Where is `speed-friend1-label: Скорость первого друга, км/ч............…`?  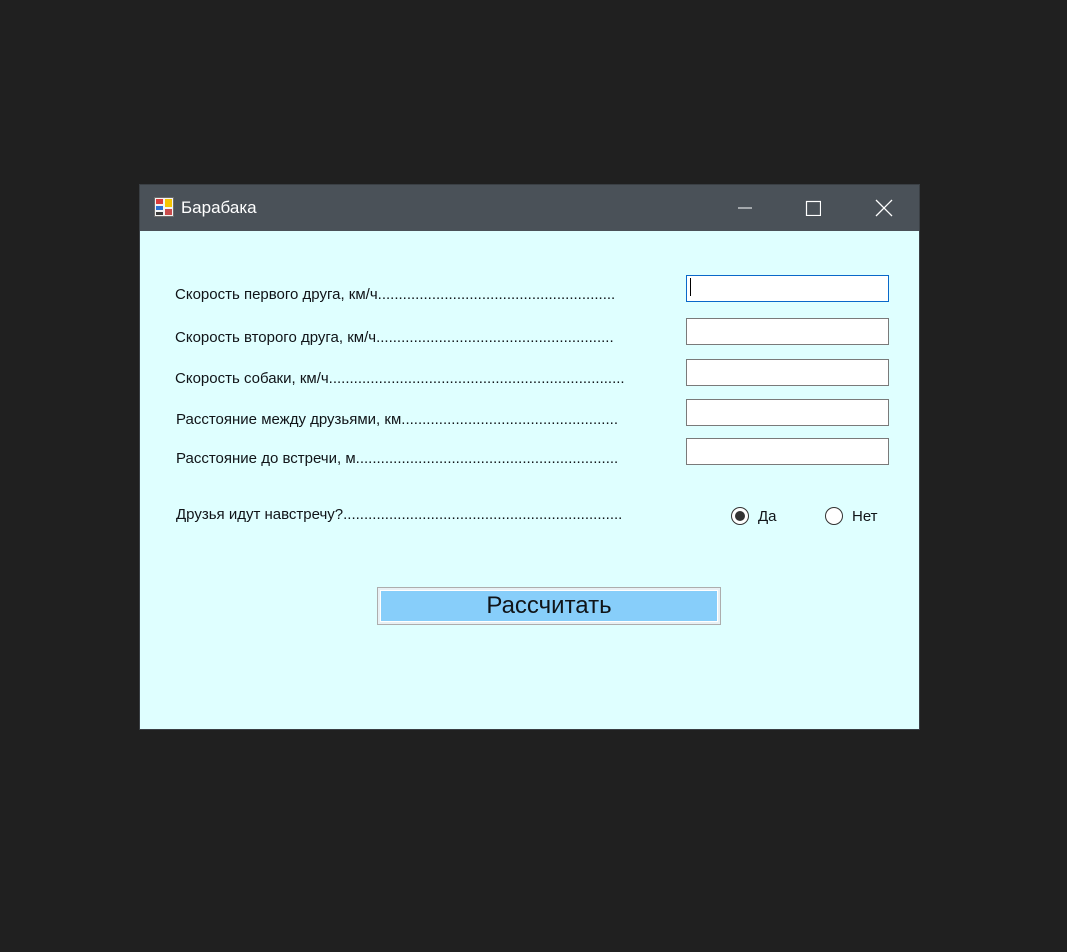
speed-friend1-label: Скорость первого друга, км/ч............… is located at coordinates (395, 294).